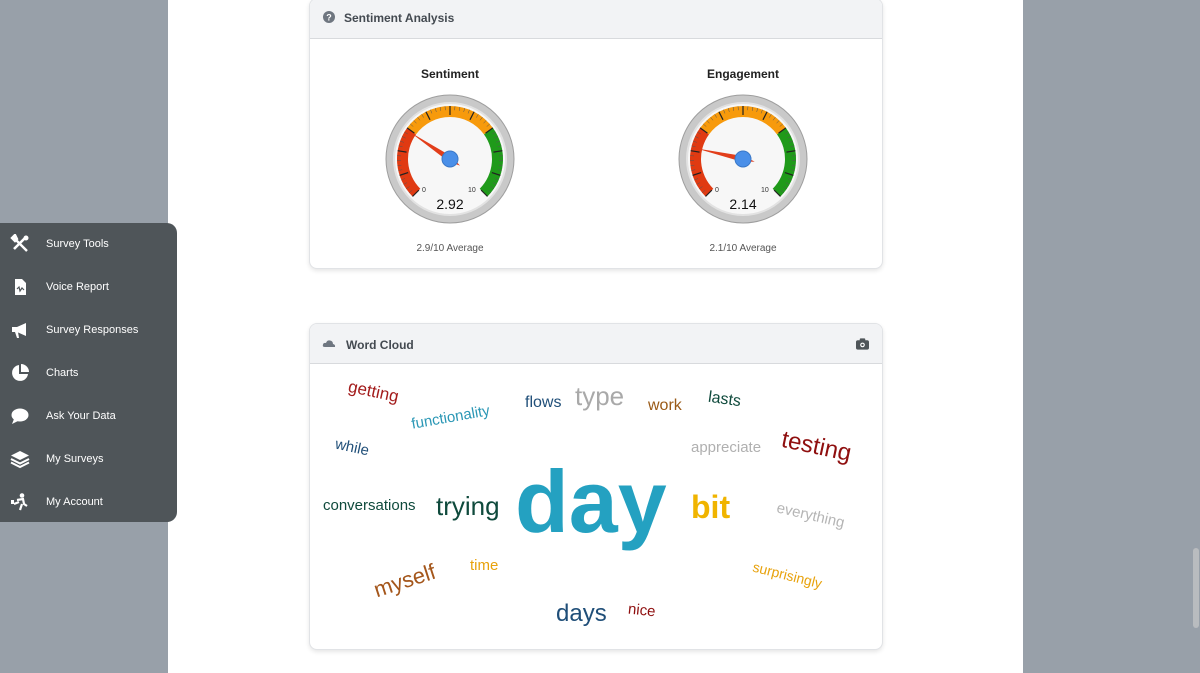 The width and height of the screenshot is (1200, 673). What do you see at coordinates (816, 446) in the screenshot?
I see `word-cloud-word: testing` at bounding box center [816, 446].